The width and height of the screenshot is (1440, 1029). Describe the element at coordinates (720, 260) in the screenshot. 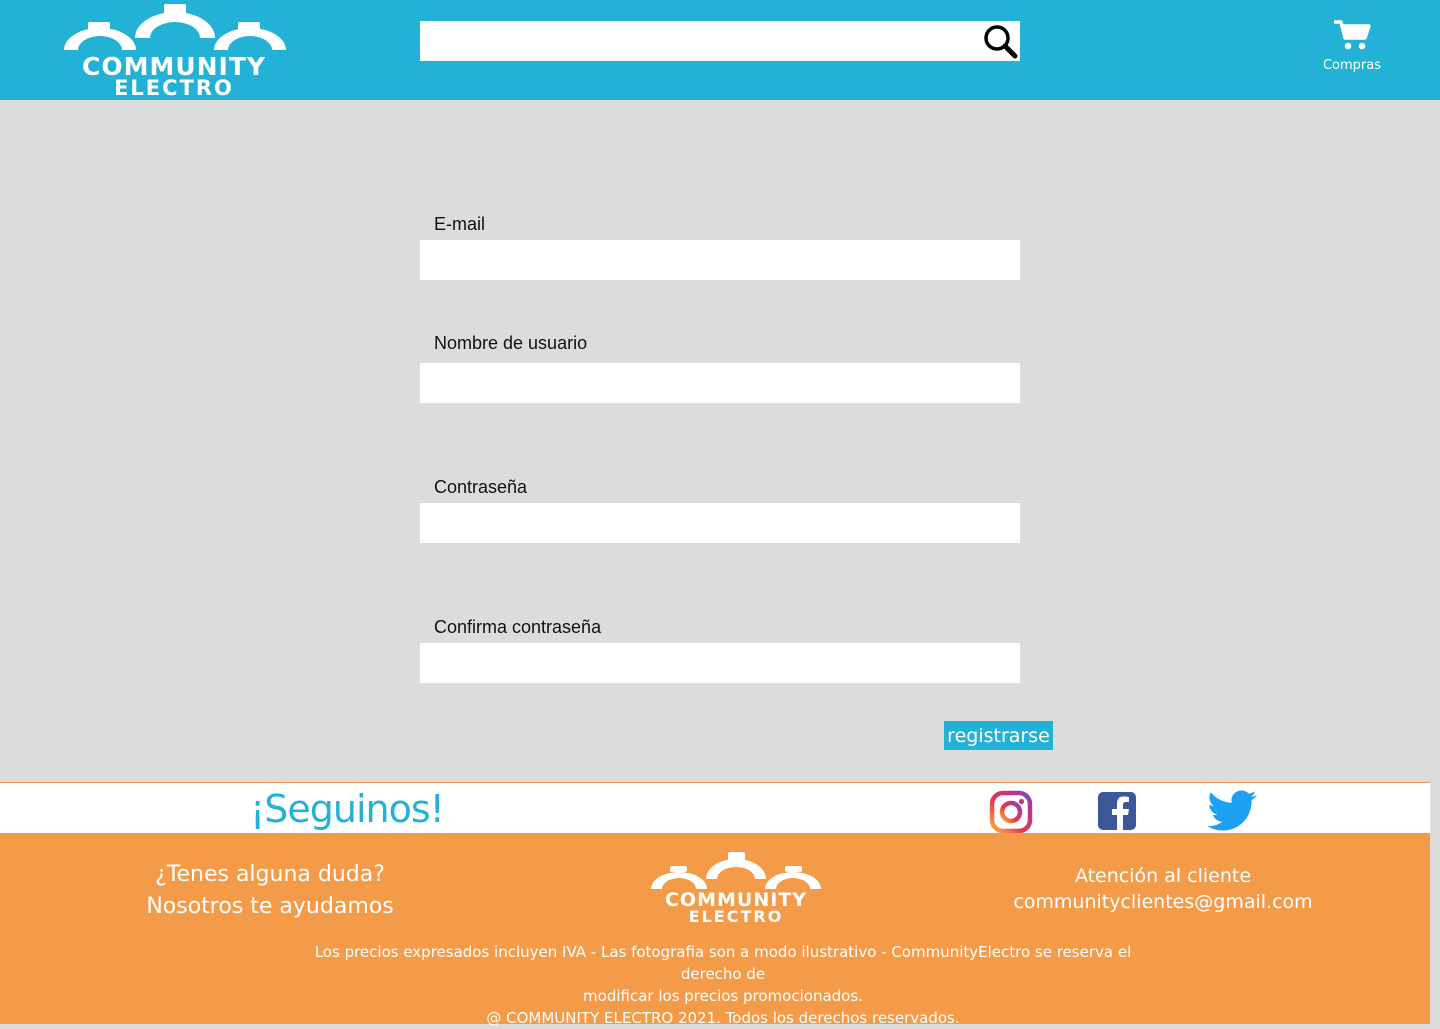

I see `email-field` at that location.